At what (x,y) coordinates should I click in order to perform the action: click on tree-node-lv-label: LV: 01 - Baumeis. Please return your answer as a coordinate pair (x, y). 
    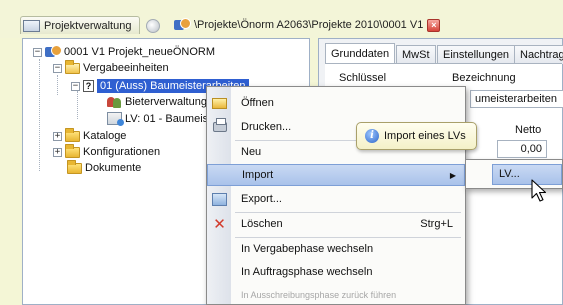
    Looking at the image, I should click on (167, 118).